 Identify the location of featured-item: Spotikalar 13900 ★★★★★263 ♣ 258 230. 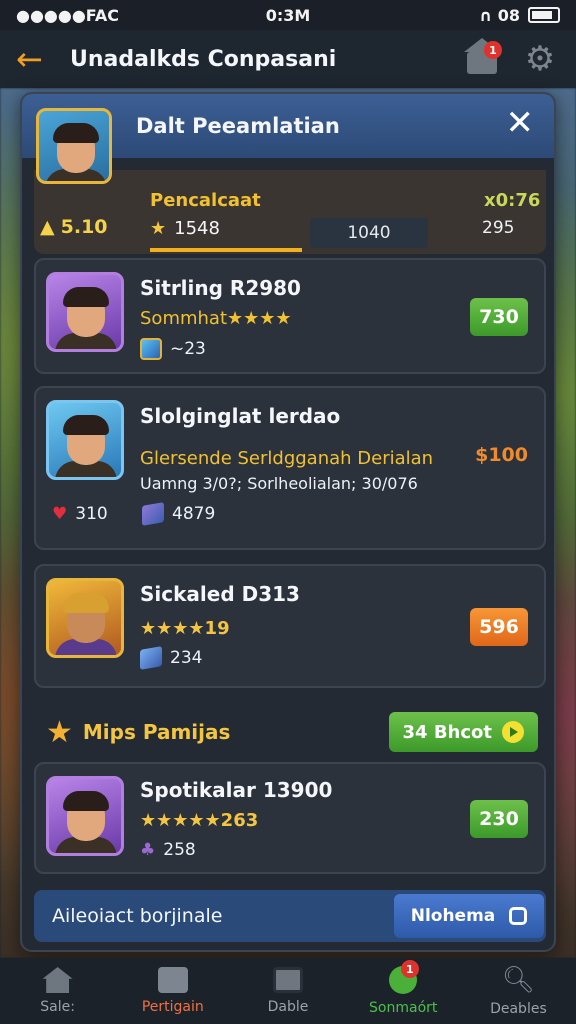
(290, 818).